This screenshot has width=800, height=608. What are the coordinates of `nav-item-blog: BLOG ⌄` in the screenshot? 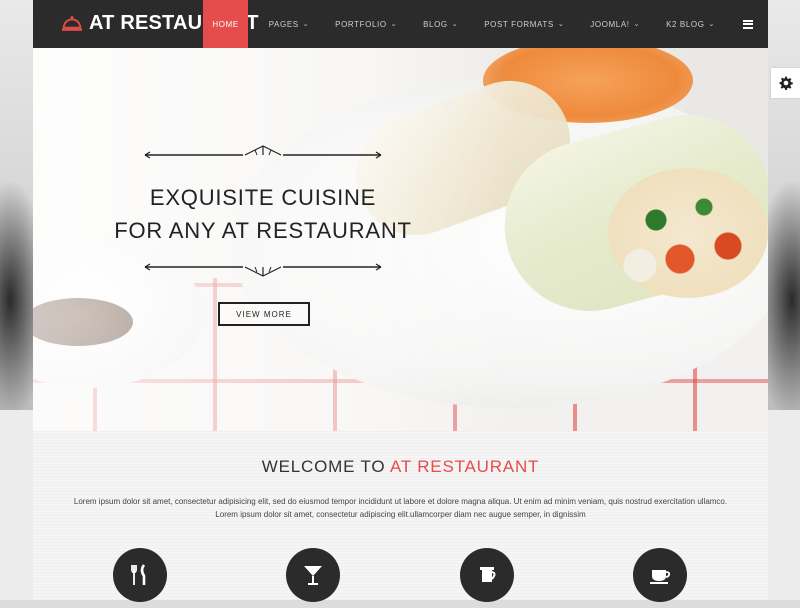 It's located at (440, 24).